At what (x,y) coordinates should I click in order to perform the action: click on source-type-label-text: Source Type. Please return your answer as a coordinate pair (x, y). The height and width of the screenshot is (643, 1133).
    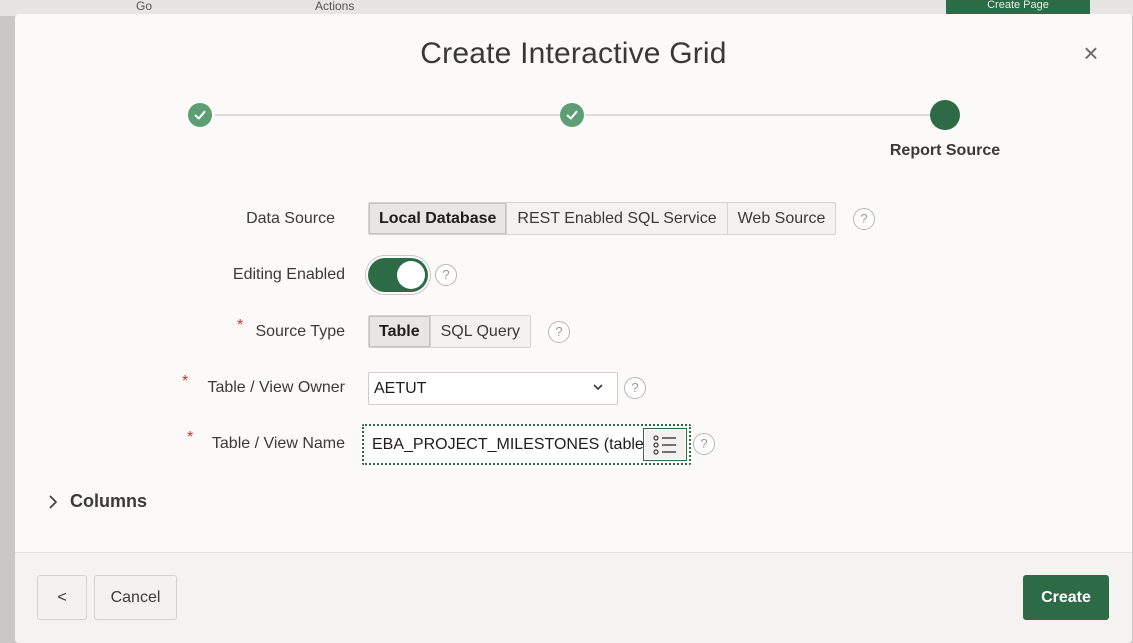
    Looking at the image, I should click on (300, 331).